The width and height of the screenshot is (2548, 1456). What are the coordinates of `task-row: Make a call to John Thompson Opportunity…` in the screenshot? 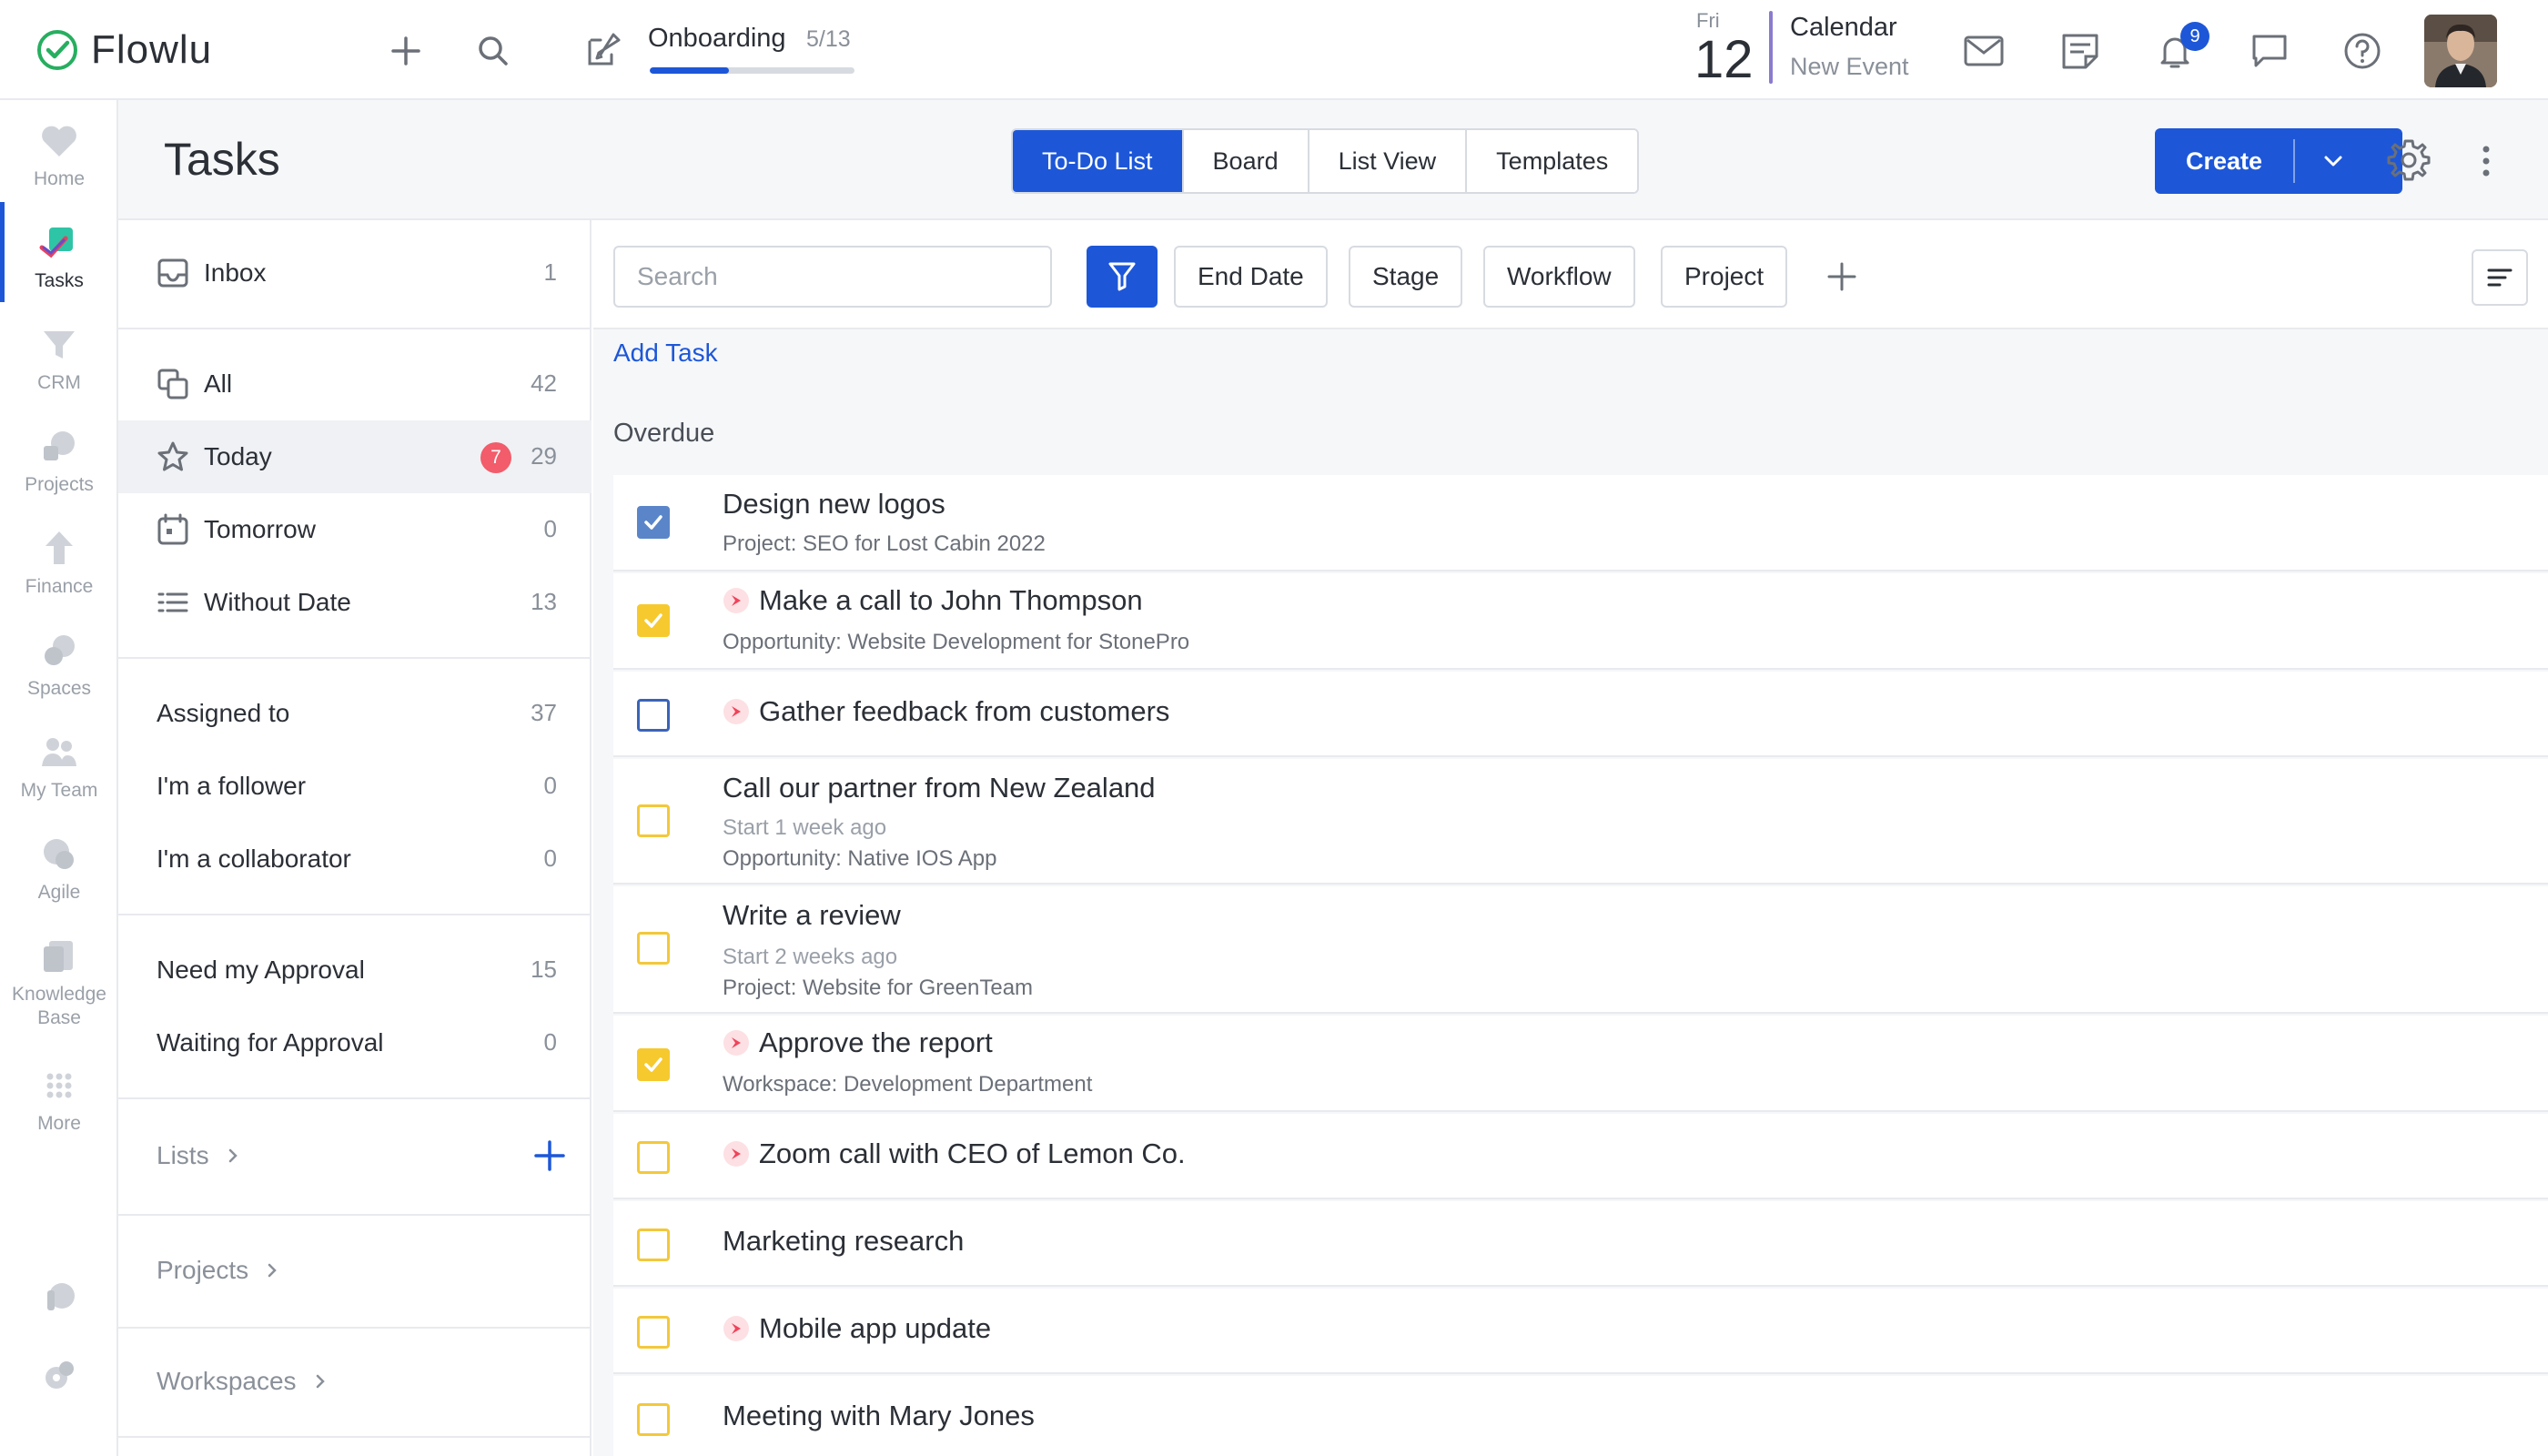 It's located at (1581, 621).